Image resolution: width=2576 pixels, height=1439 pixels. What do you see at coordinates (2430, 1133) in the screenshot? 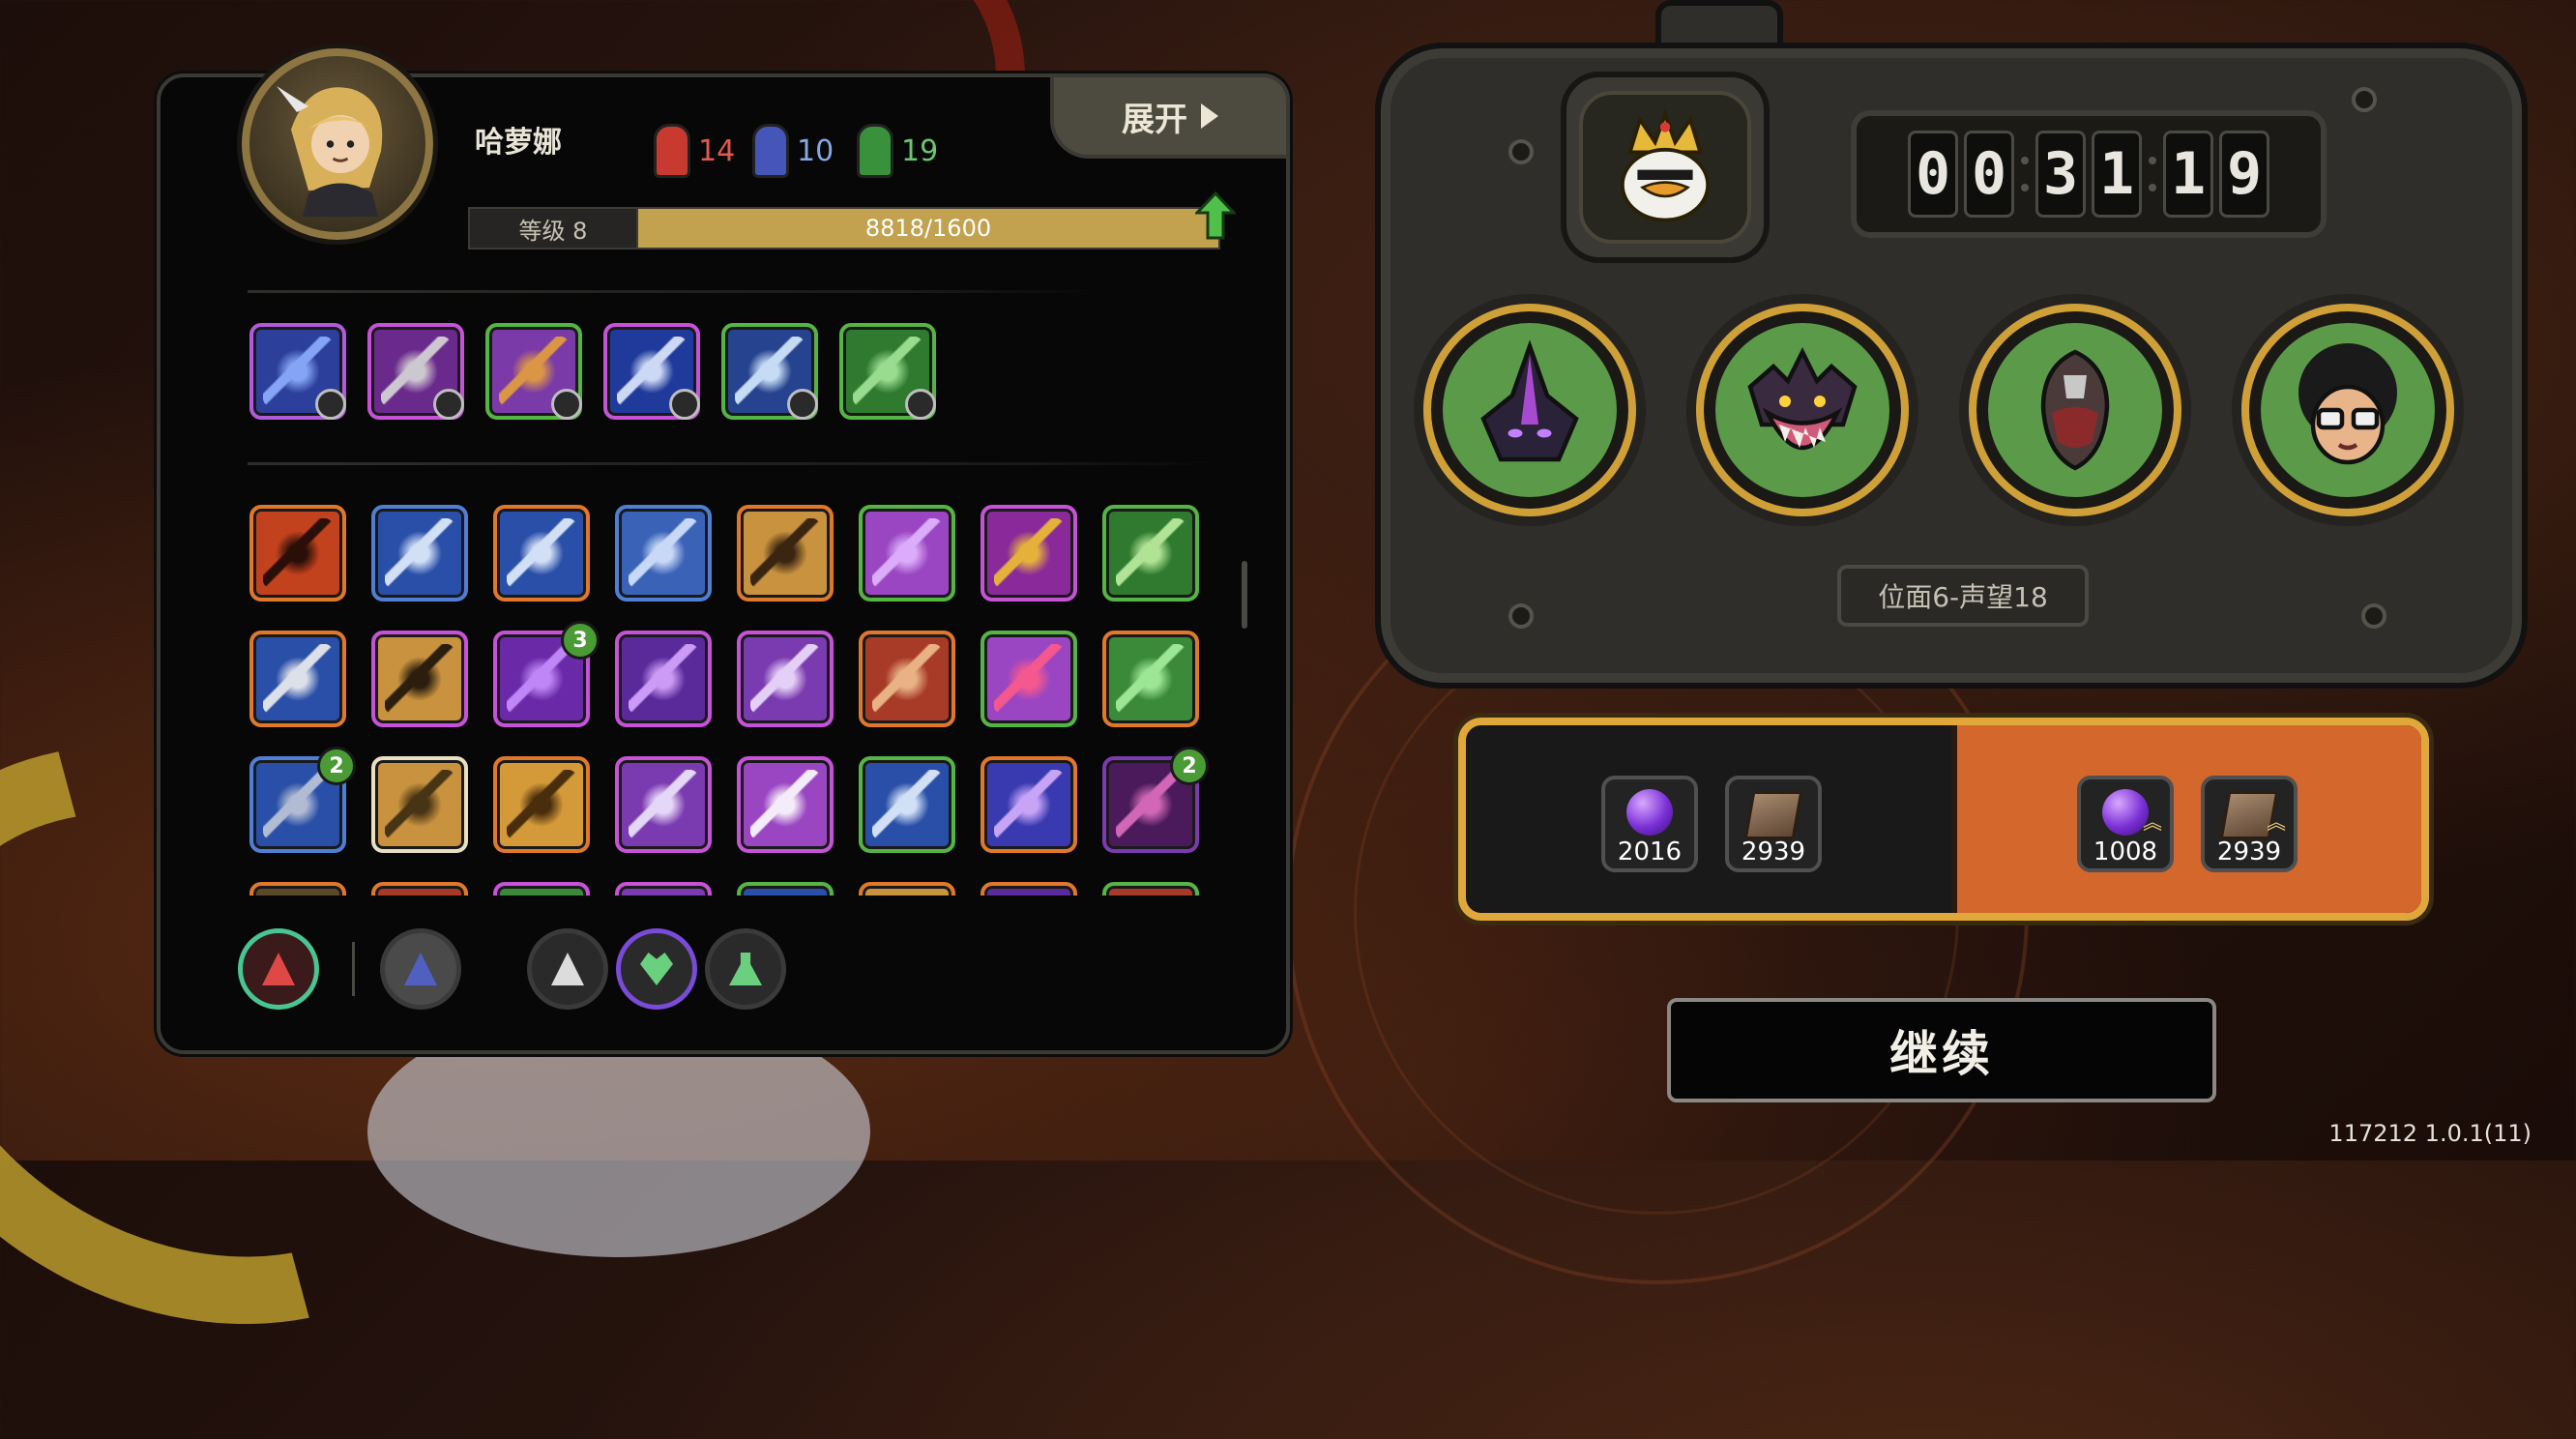
I see `version-label: 117212 1.0.1(11)` at bounding box center [2430, 1133].